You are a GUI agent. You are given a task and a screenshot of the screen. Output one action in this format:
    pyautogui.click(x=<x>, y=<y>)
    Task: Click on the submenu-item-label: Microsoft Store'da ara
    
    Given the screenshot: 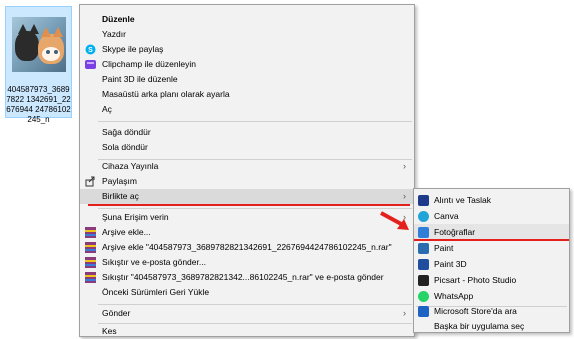 What is the action you would take?
    pyautogui.click(x=475, y=311)
    